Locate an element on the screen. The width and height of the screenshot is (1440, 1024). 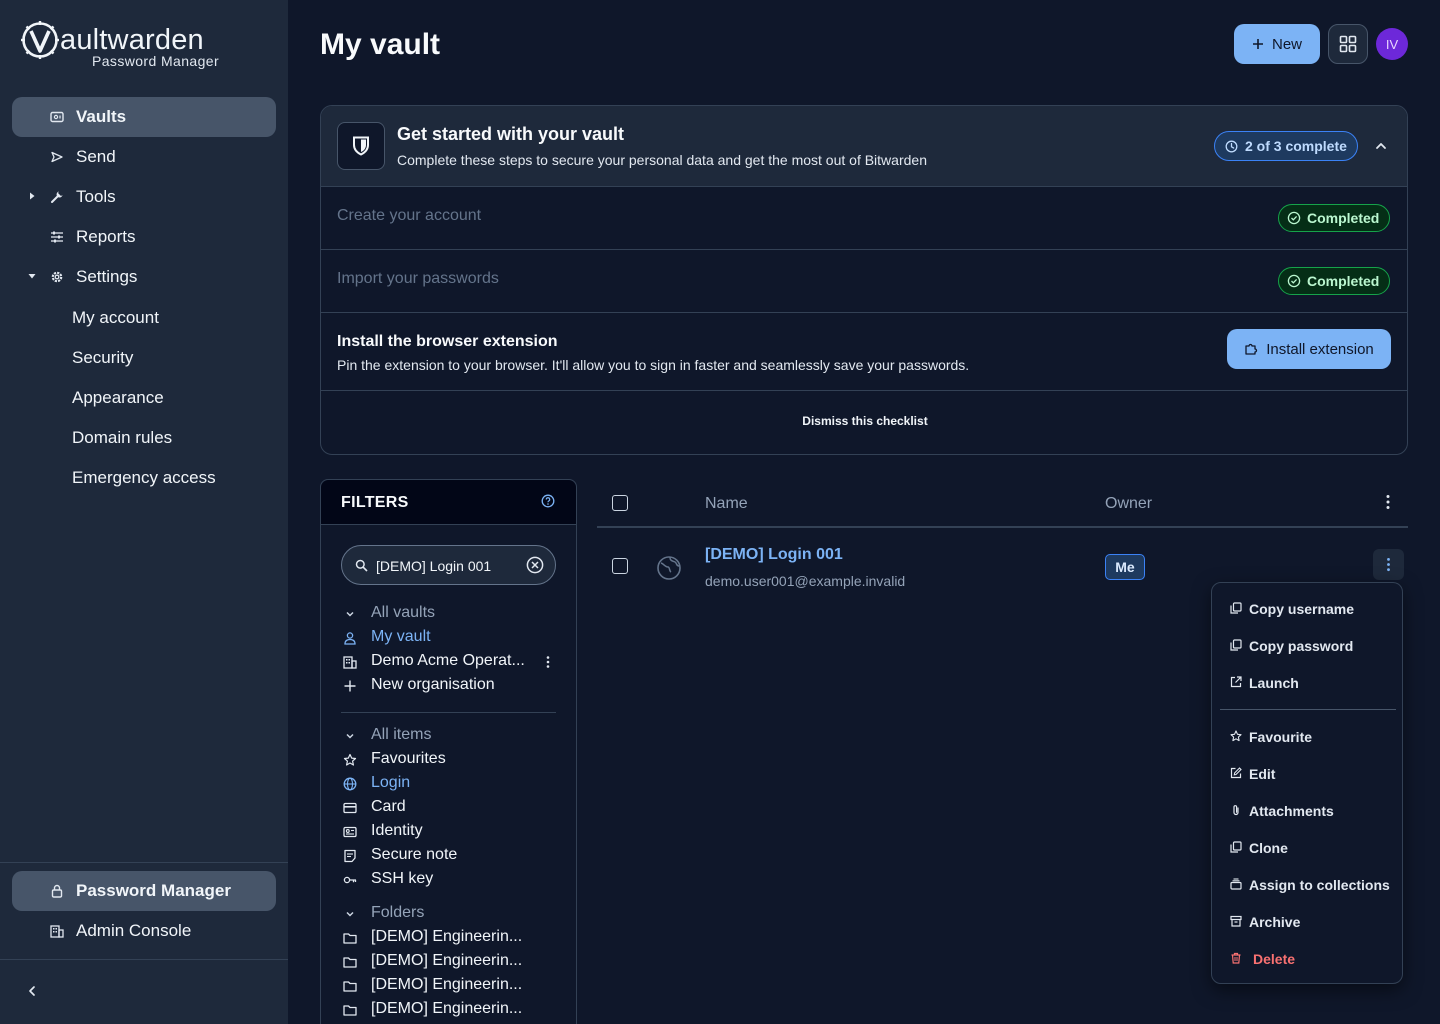
shield-badge is located at coordinates (361, 146).